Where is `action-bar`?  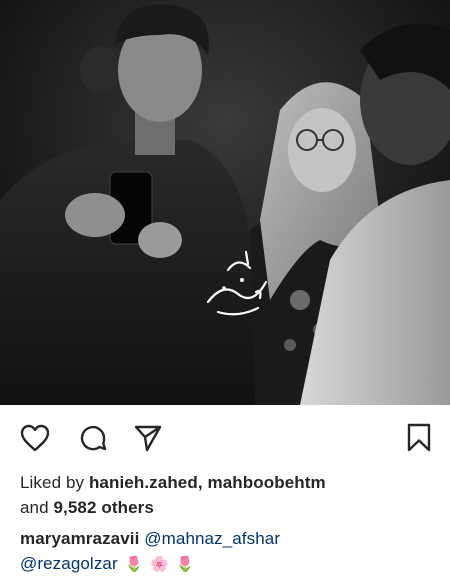 action-bar is located at coordinates (225, 436).